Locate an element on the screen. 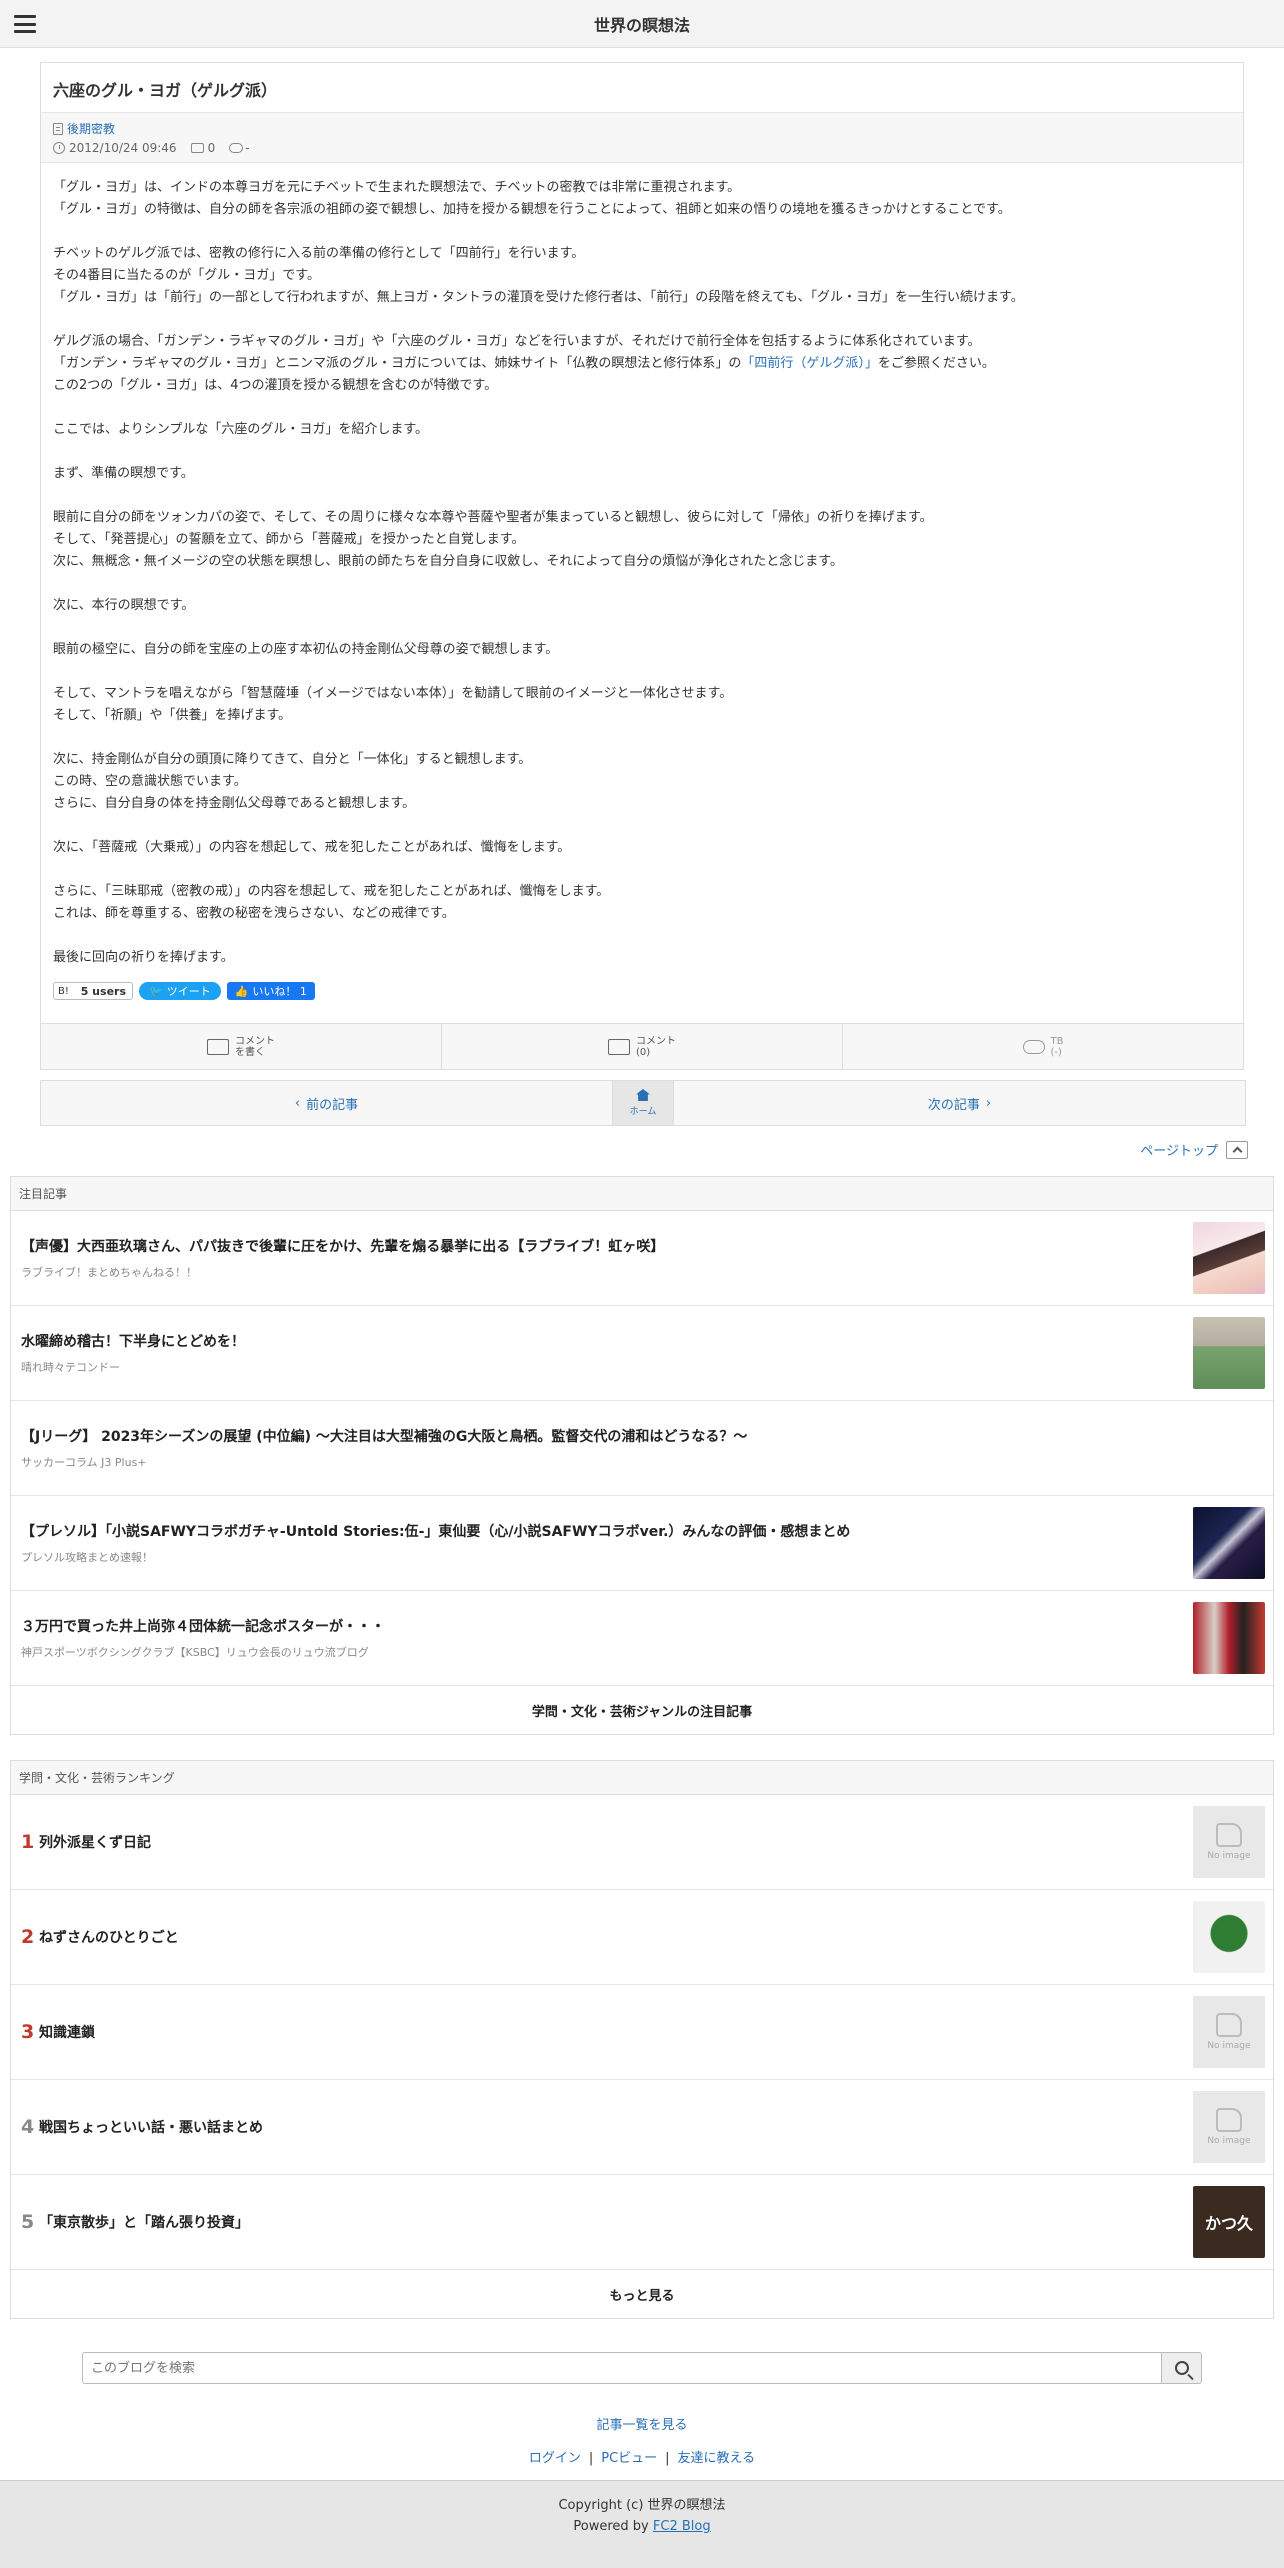 This screenshot has width=1284, height=2568. tweet-button: 🐦 ツイート is located at coordinates (180, 991).